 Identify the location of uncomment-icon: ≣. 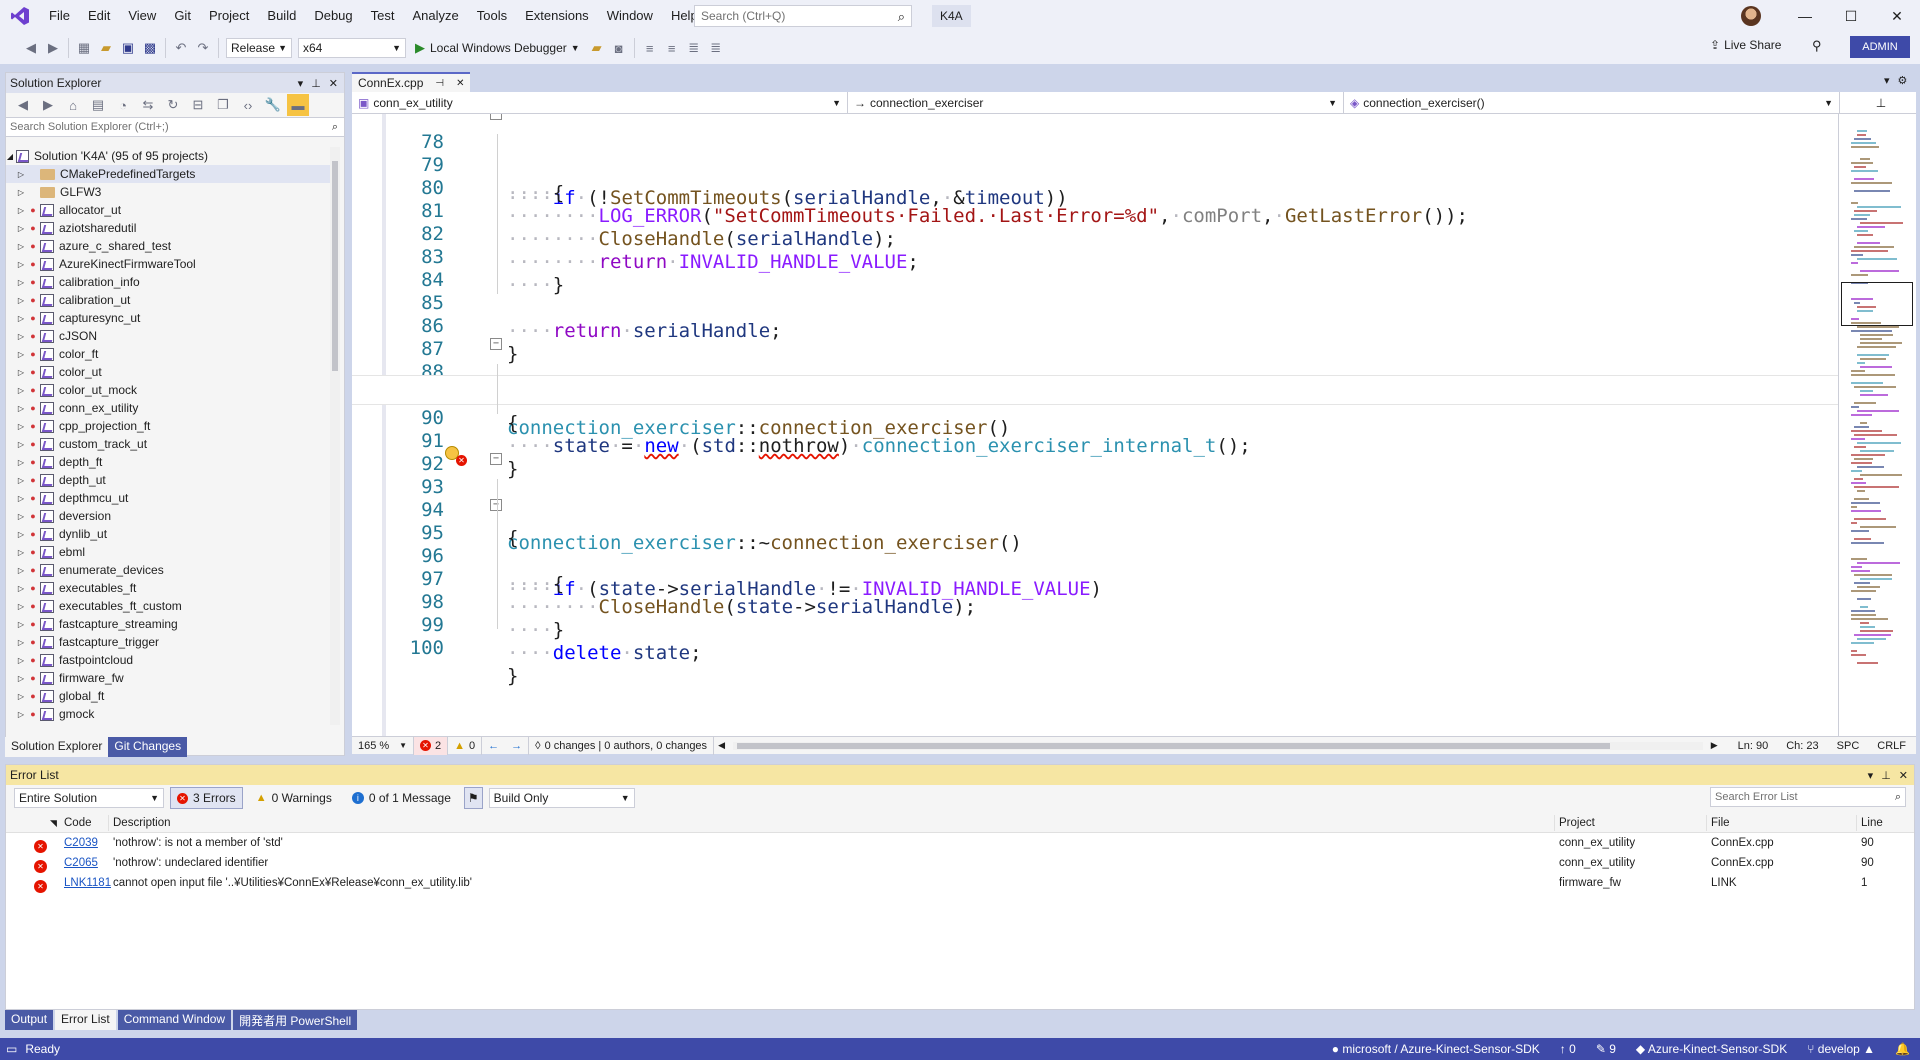
(716, 48).